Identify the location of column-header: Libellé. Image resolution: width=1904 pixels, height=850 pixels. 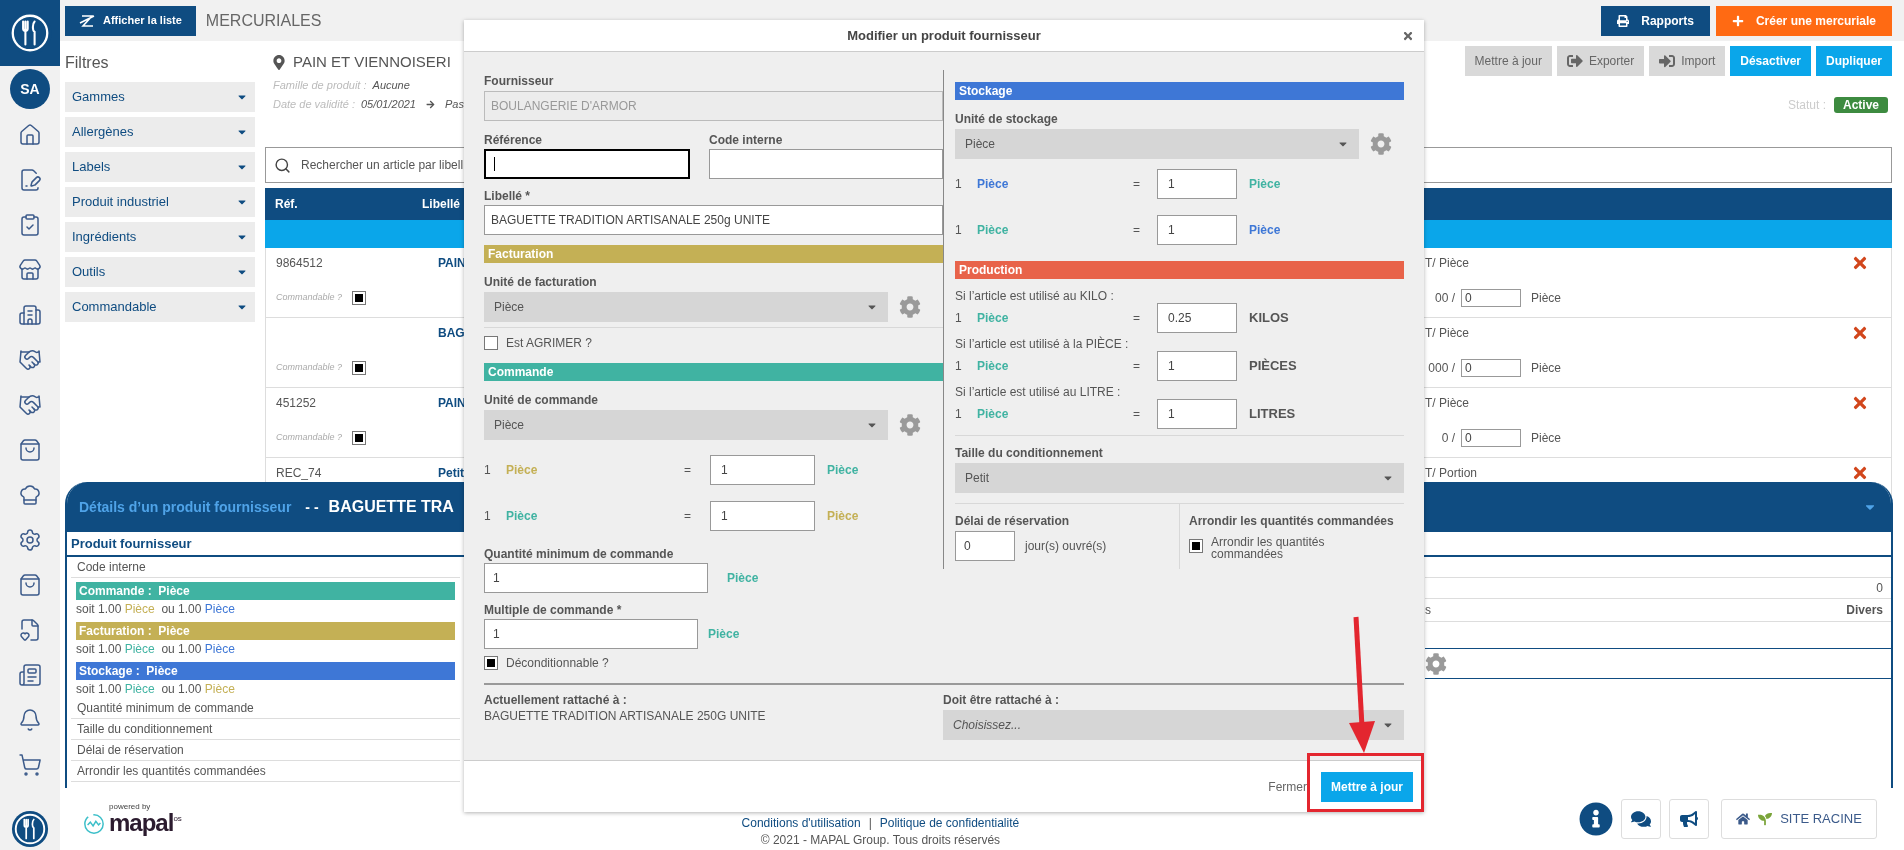
(440, 204).